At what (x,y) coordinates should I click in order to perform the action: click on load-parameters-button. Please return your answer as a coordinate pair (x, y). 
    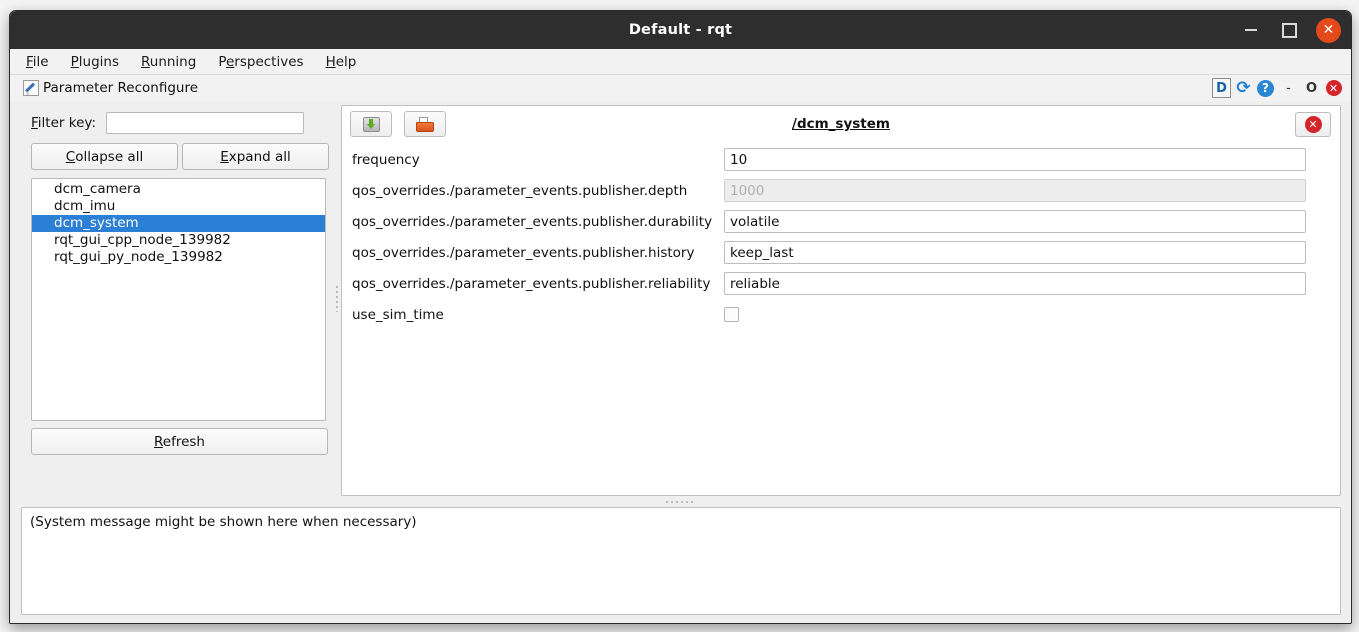
    Looking at the image, I should click on (425, 124).